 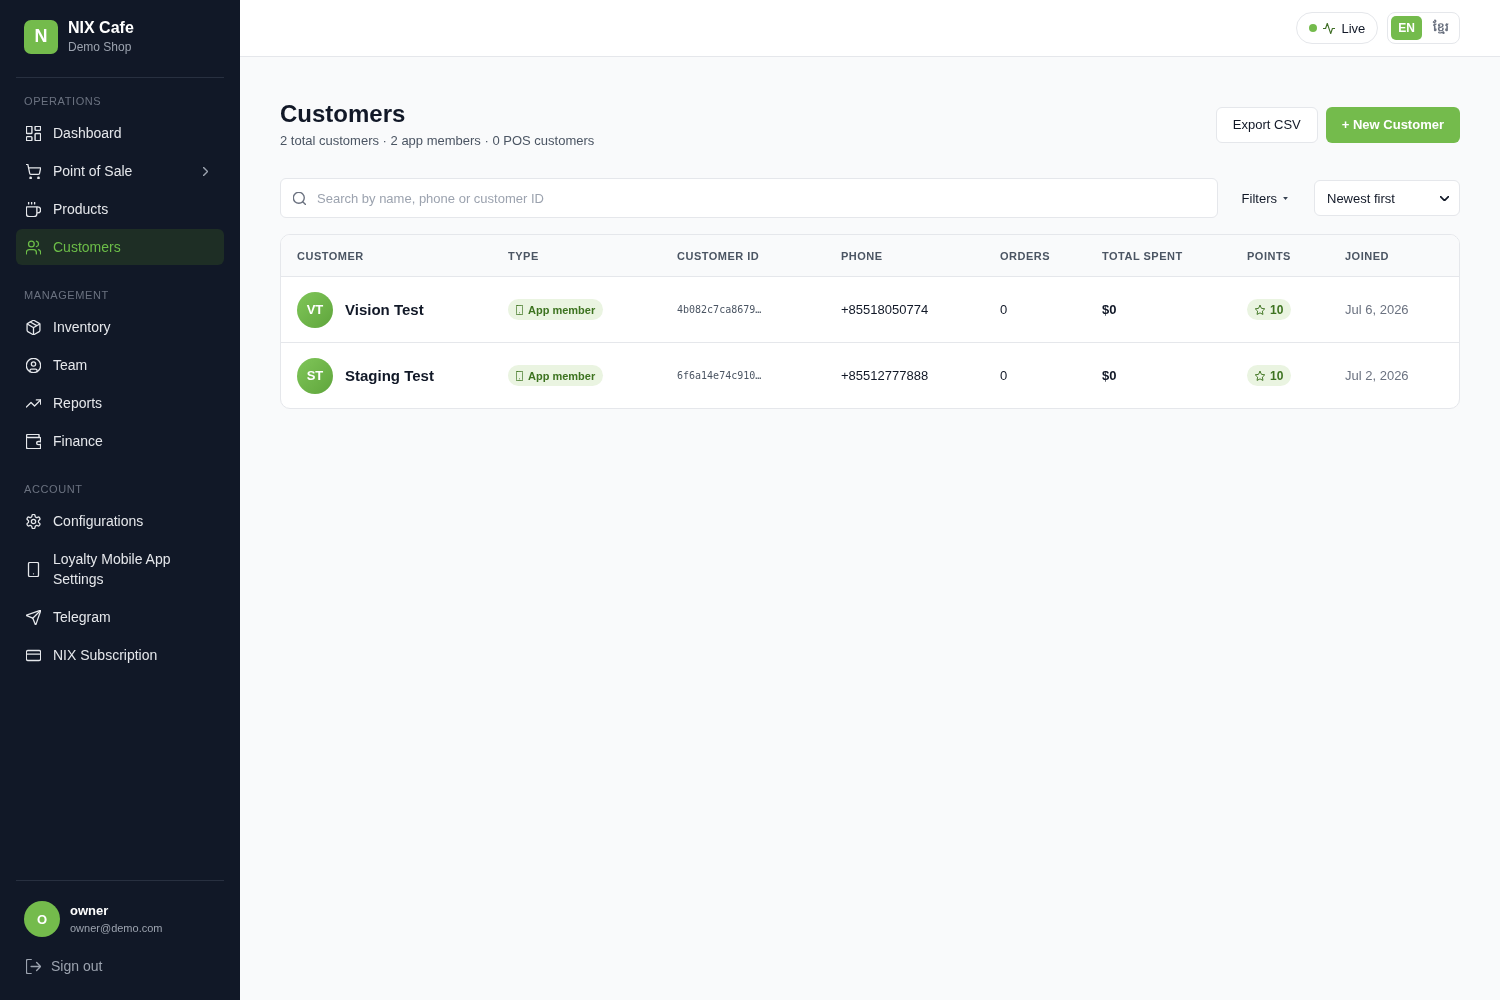 I want to click on nav-item: Products, so click(x=120, y=209).